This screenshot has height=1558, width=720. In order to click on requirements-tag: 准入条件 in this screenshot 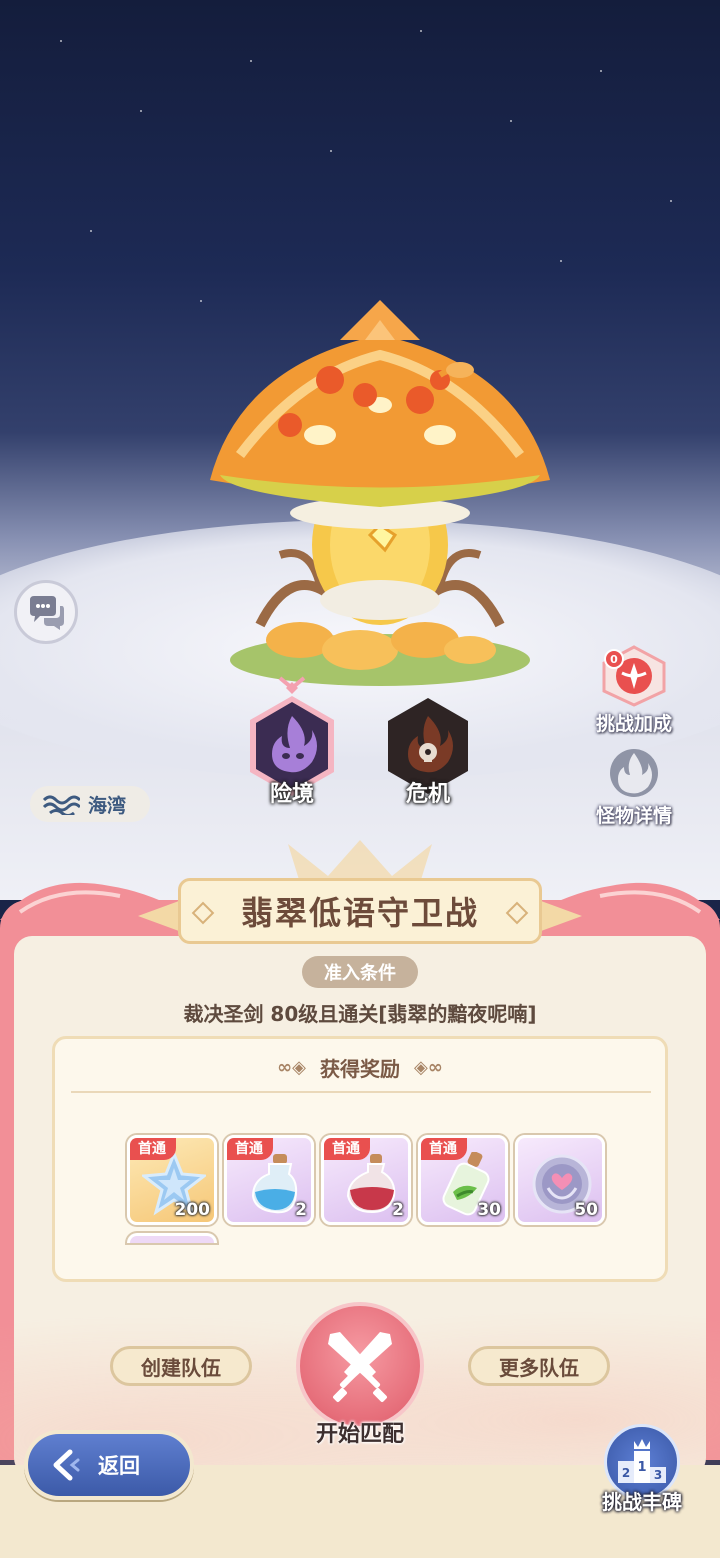, I will do `click(360, 972)`.